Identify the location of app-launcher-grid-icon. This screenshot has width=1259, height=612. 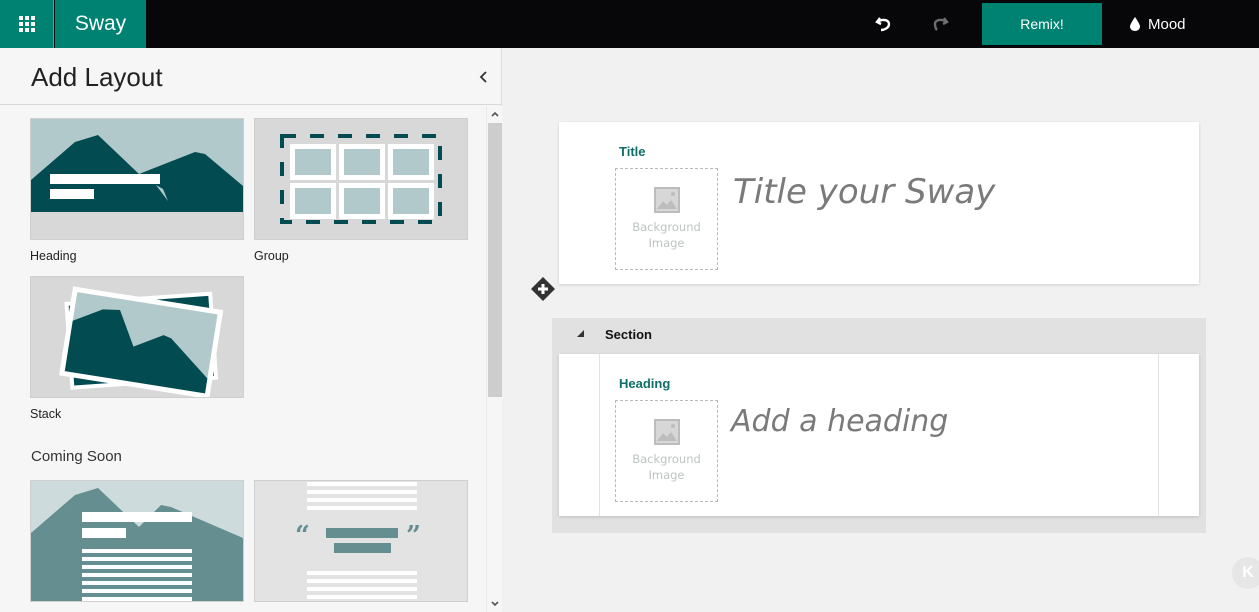
(26, 24).